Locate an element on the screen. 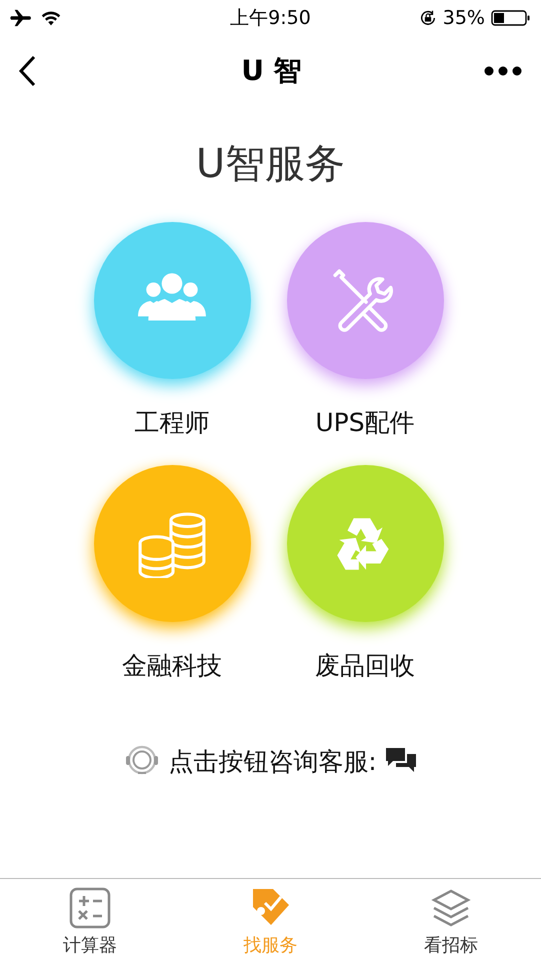  coins-icon is located at coordinates (172, 544).